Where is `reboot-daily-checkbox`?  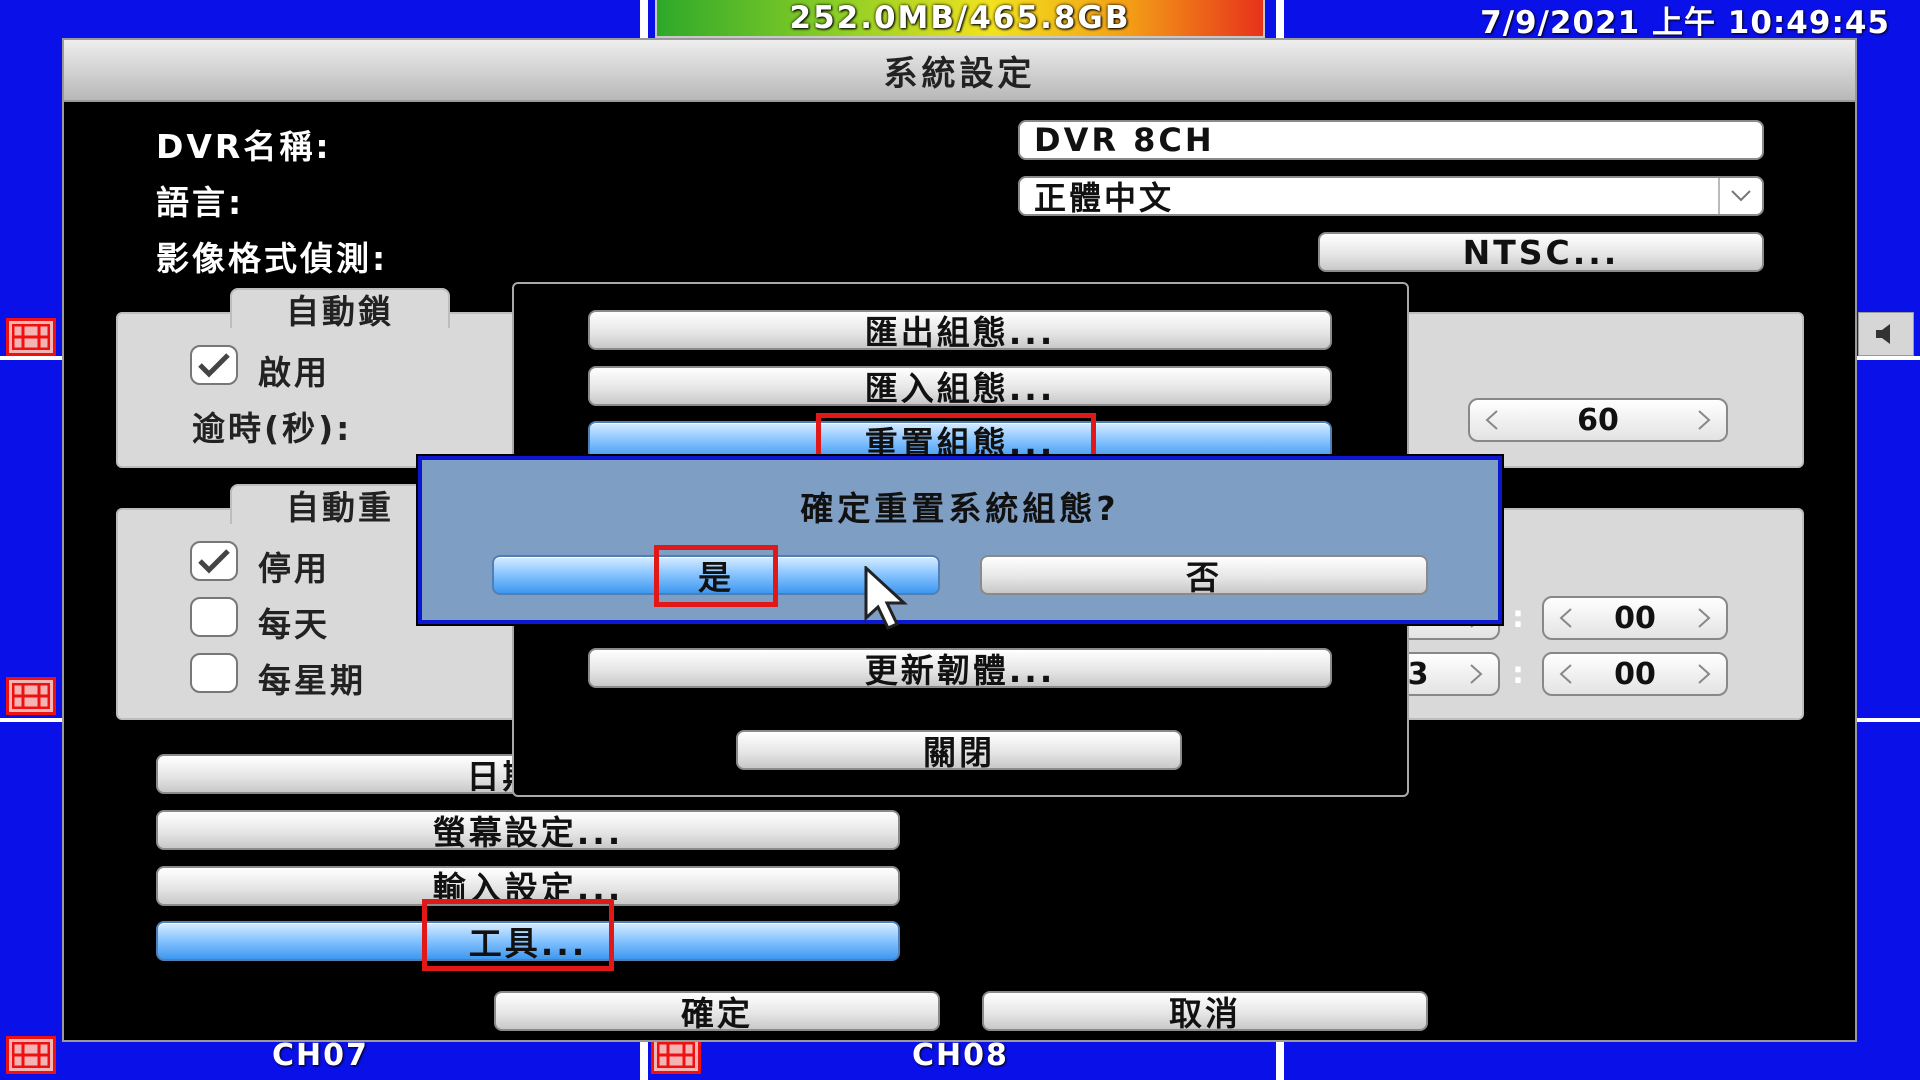 reboot-daily-checkbox is located at coordinates (214, 617).